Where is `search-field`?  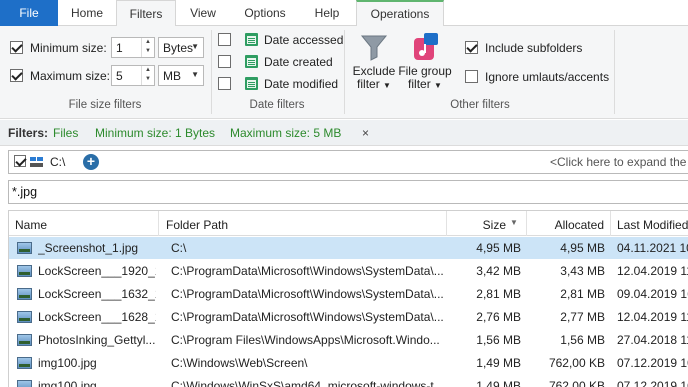 search-field is located at coordinates (348, 192).